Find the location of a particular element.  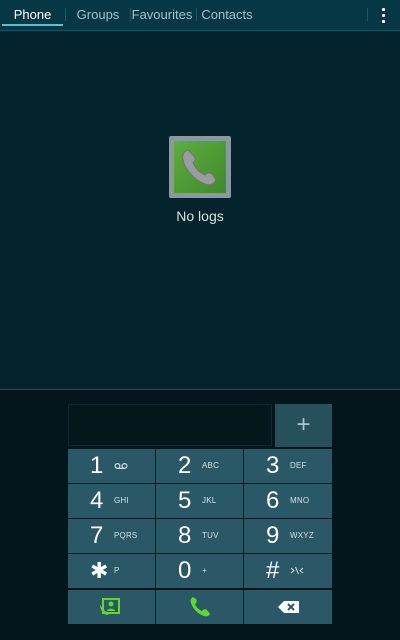

call-button is located at coordinates (199, 607).